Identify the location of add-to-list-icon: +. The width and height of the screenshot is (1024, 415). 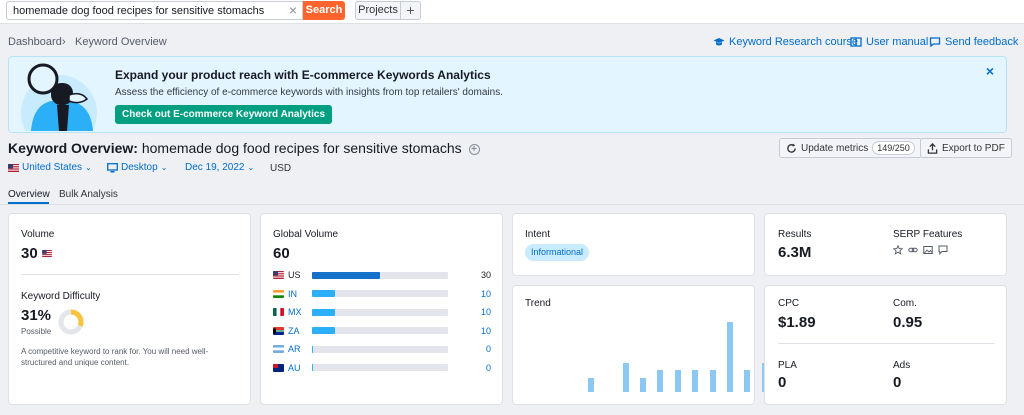
(474, 149).